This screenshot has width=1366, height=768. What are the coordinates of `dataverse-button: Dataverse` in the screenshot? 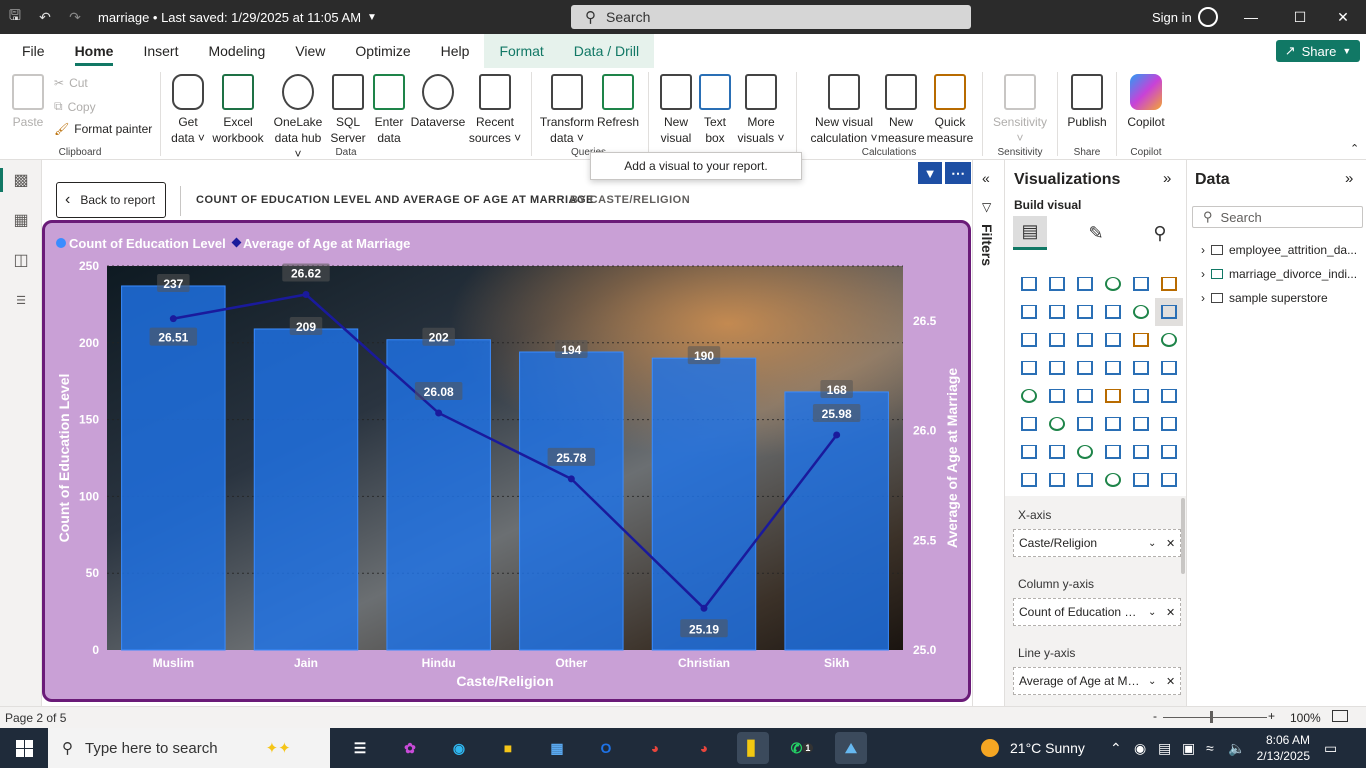 It's located at (438, 102).